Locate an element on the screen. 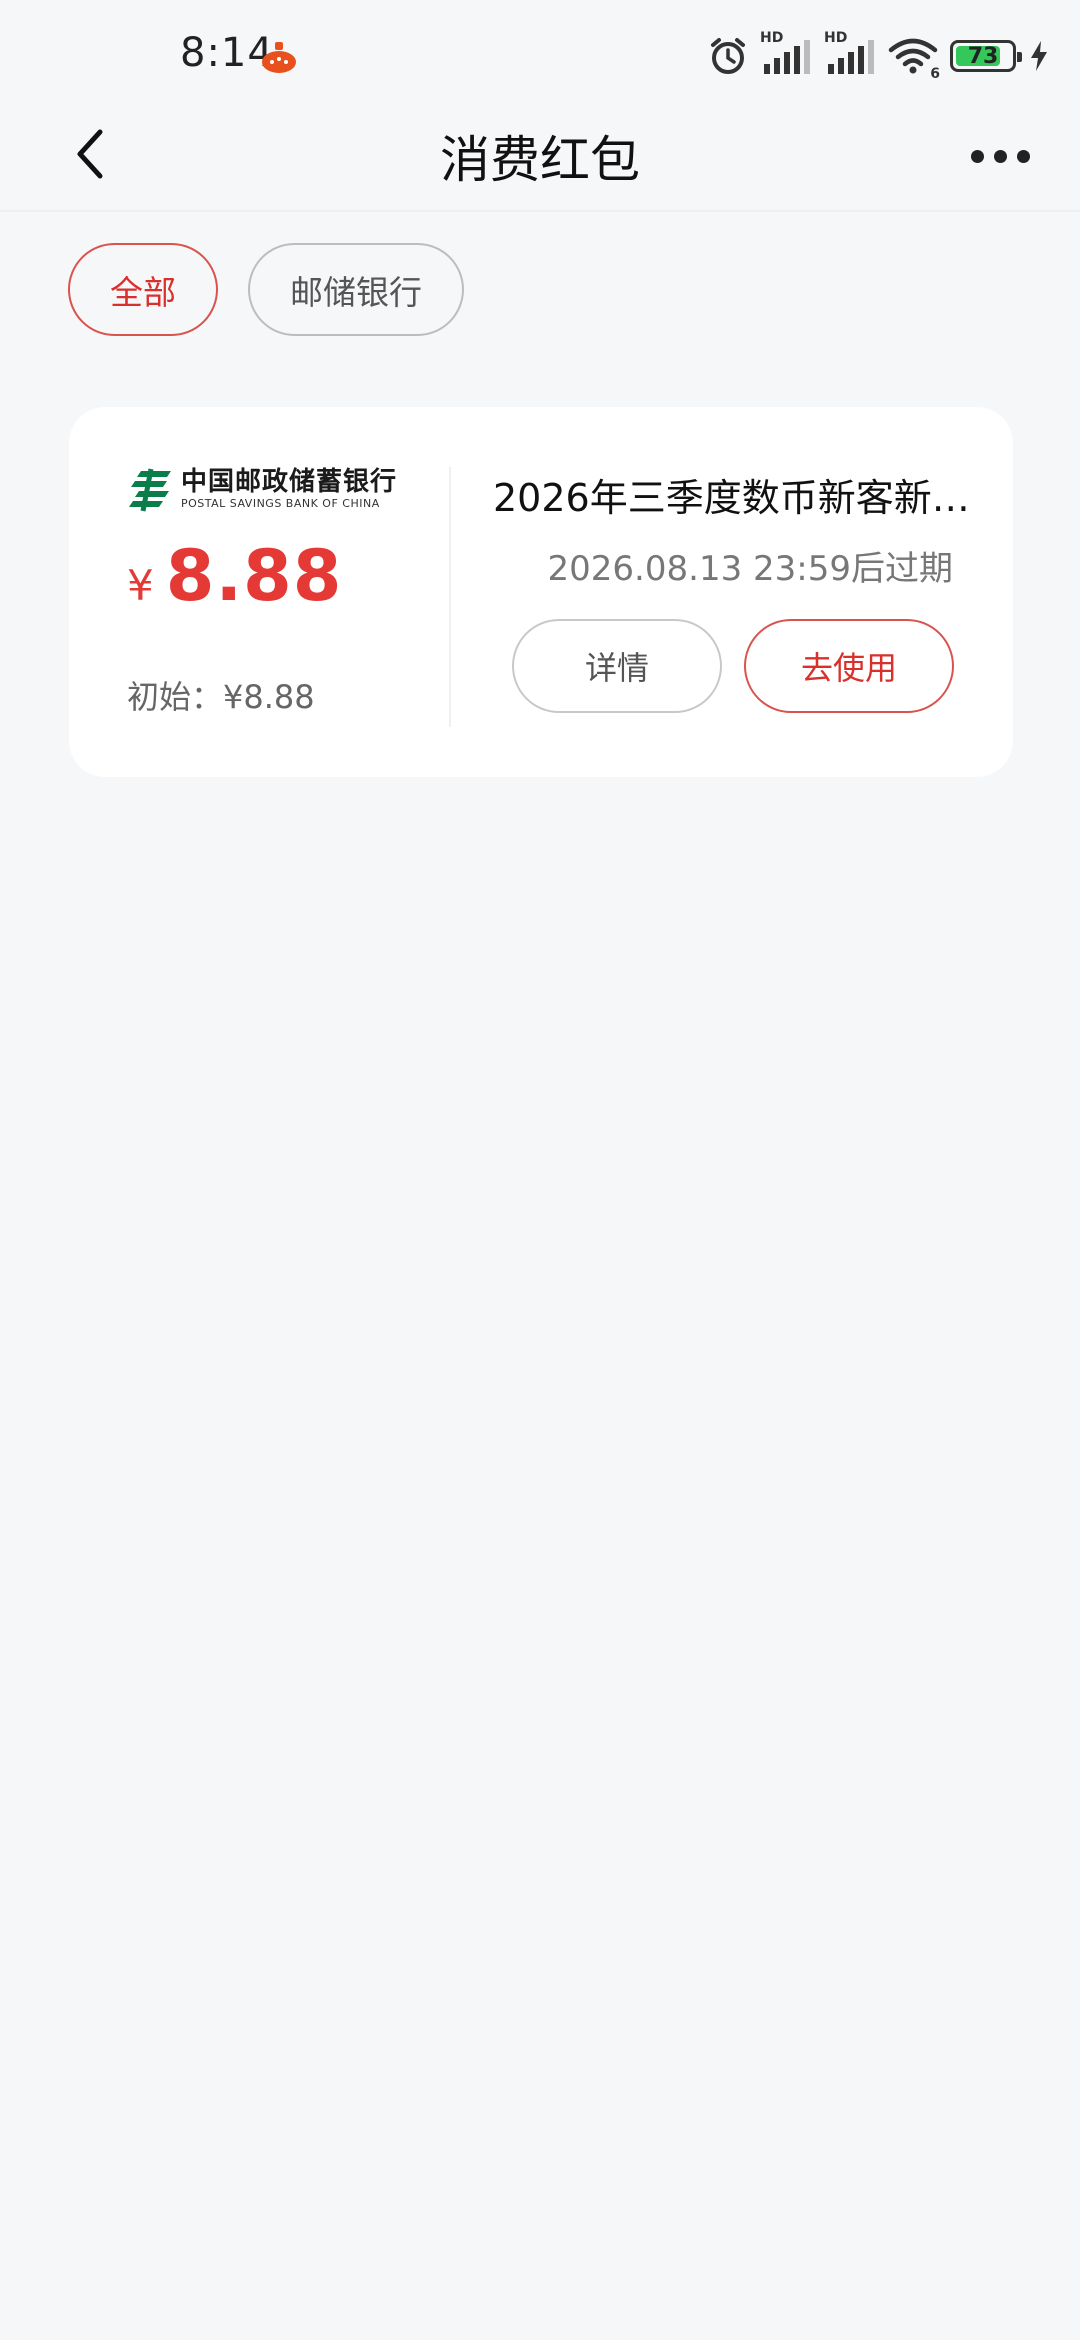 The image size is (1080, 2340). page-title: 消费红包 is located at coordinates (540, 160).